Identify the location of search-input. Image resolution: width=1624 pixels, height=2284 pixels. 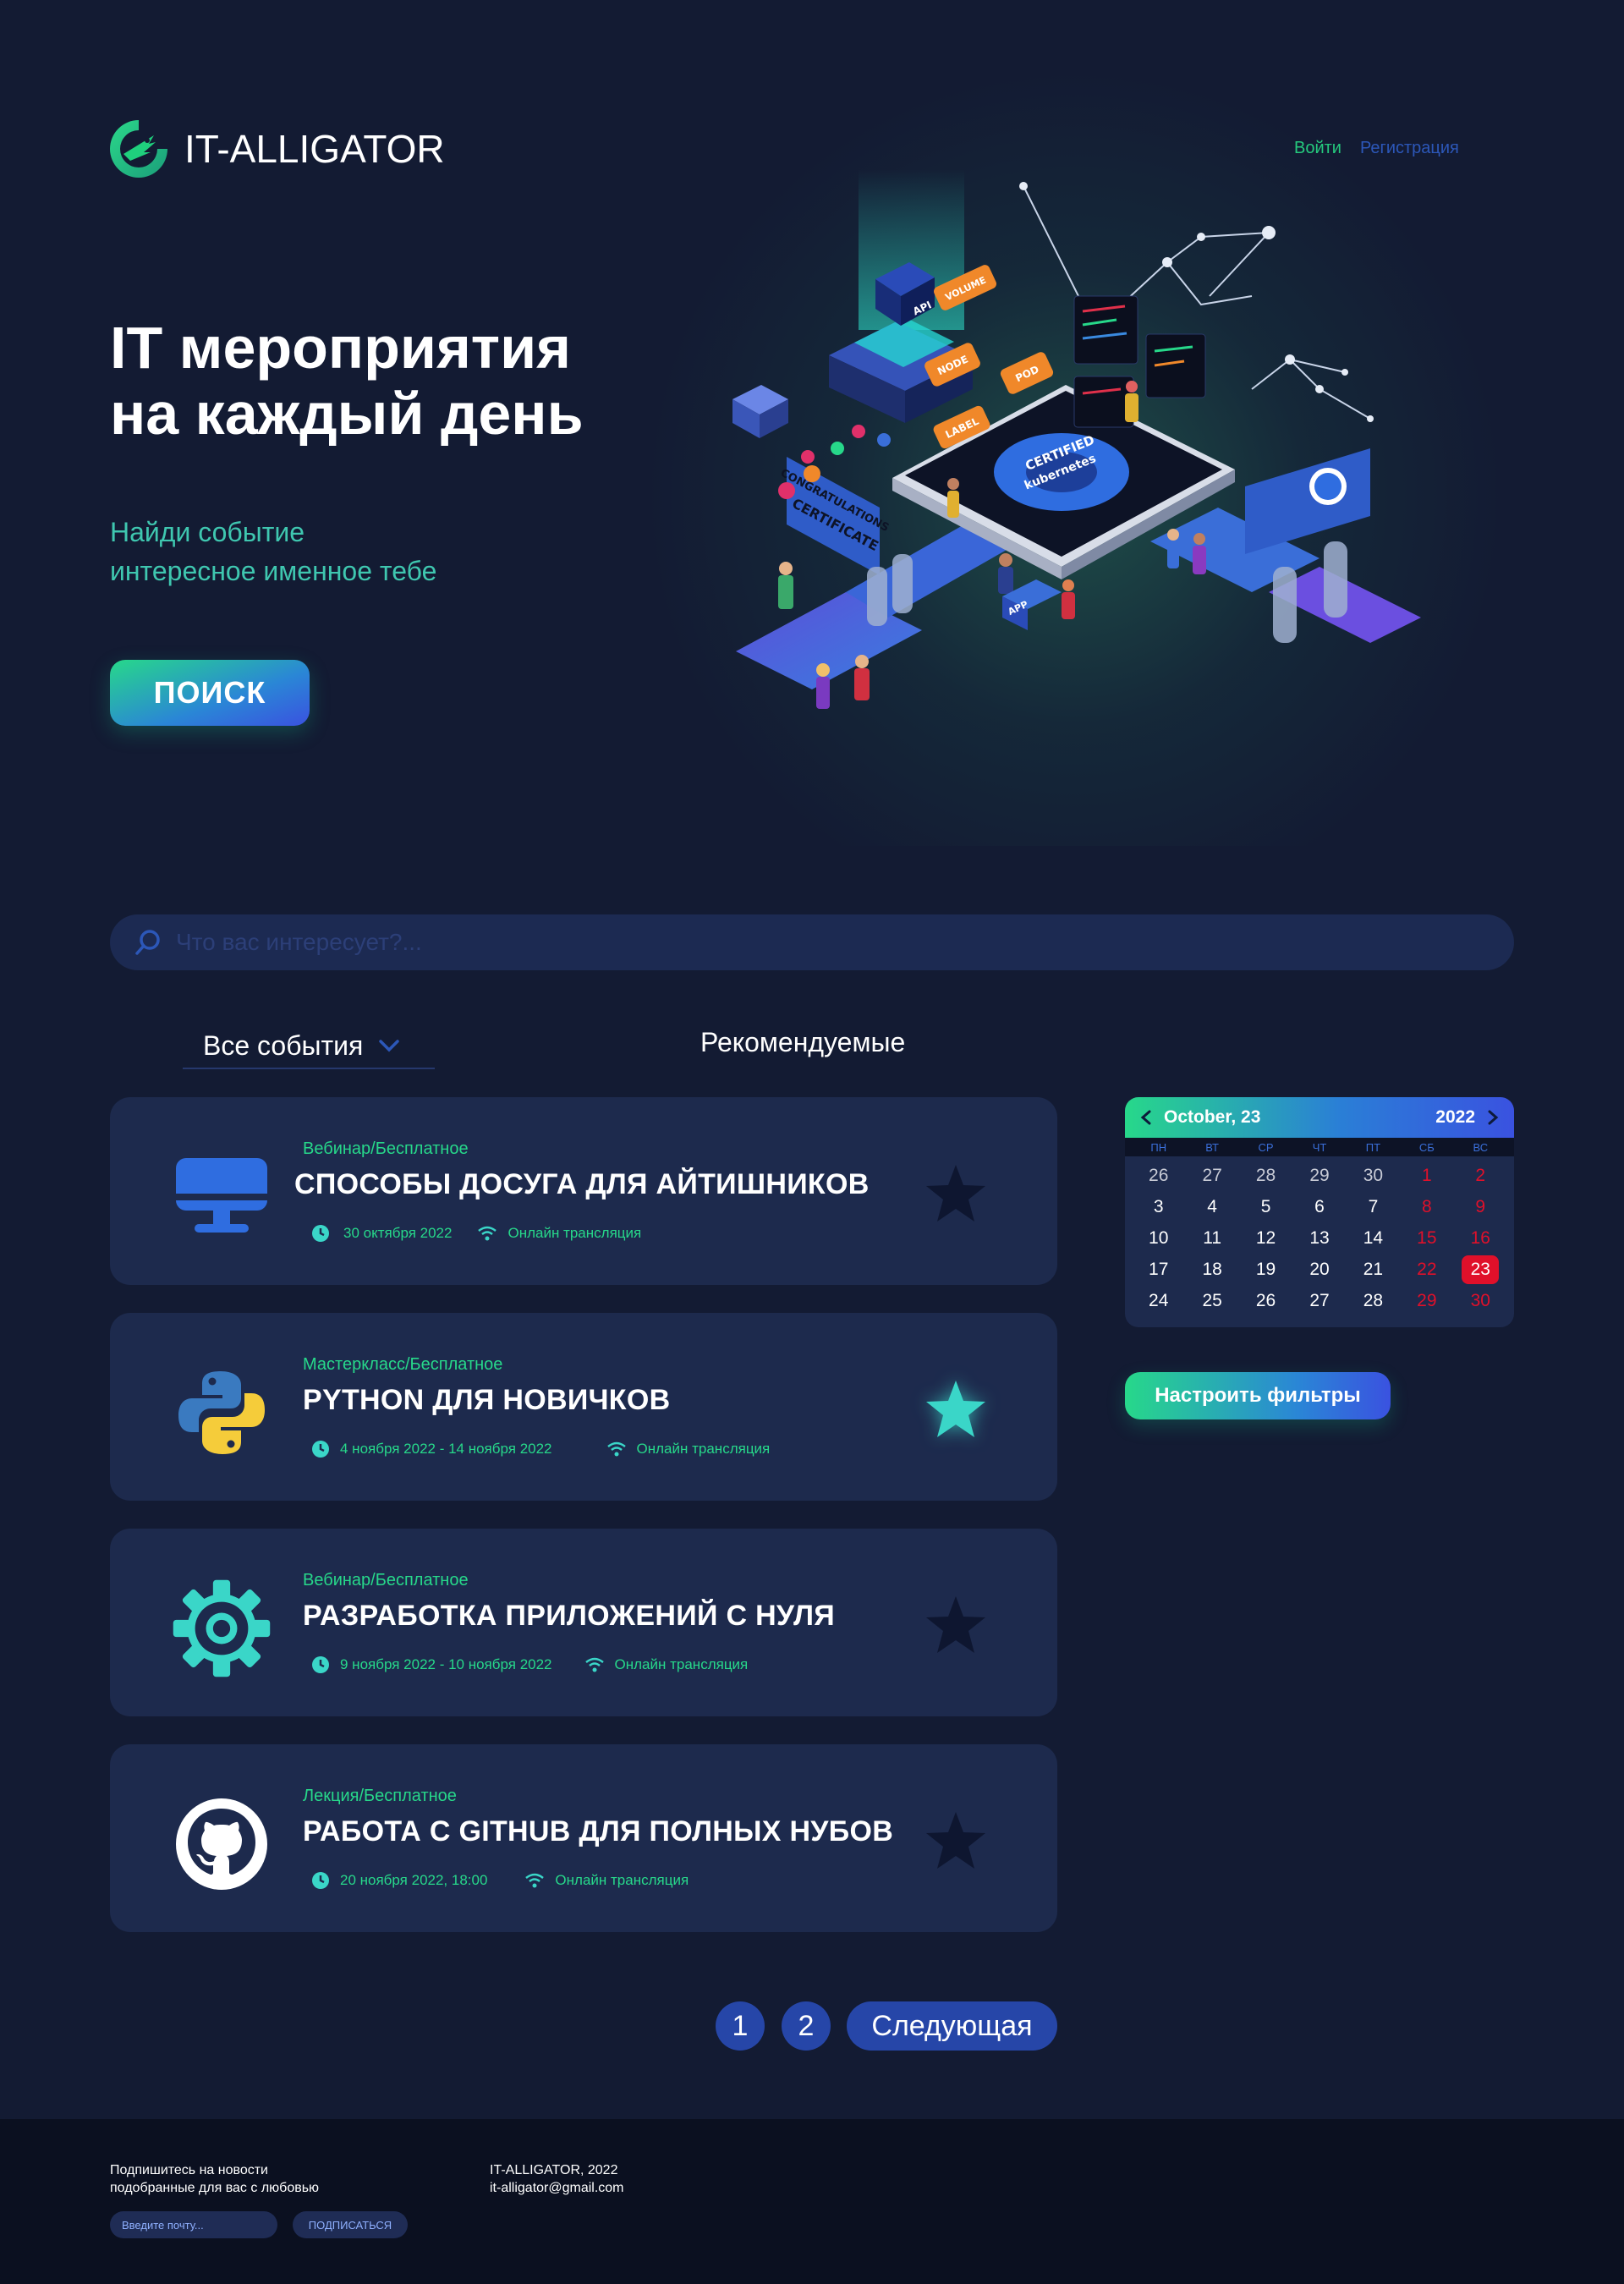
(811, 943).